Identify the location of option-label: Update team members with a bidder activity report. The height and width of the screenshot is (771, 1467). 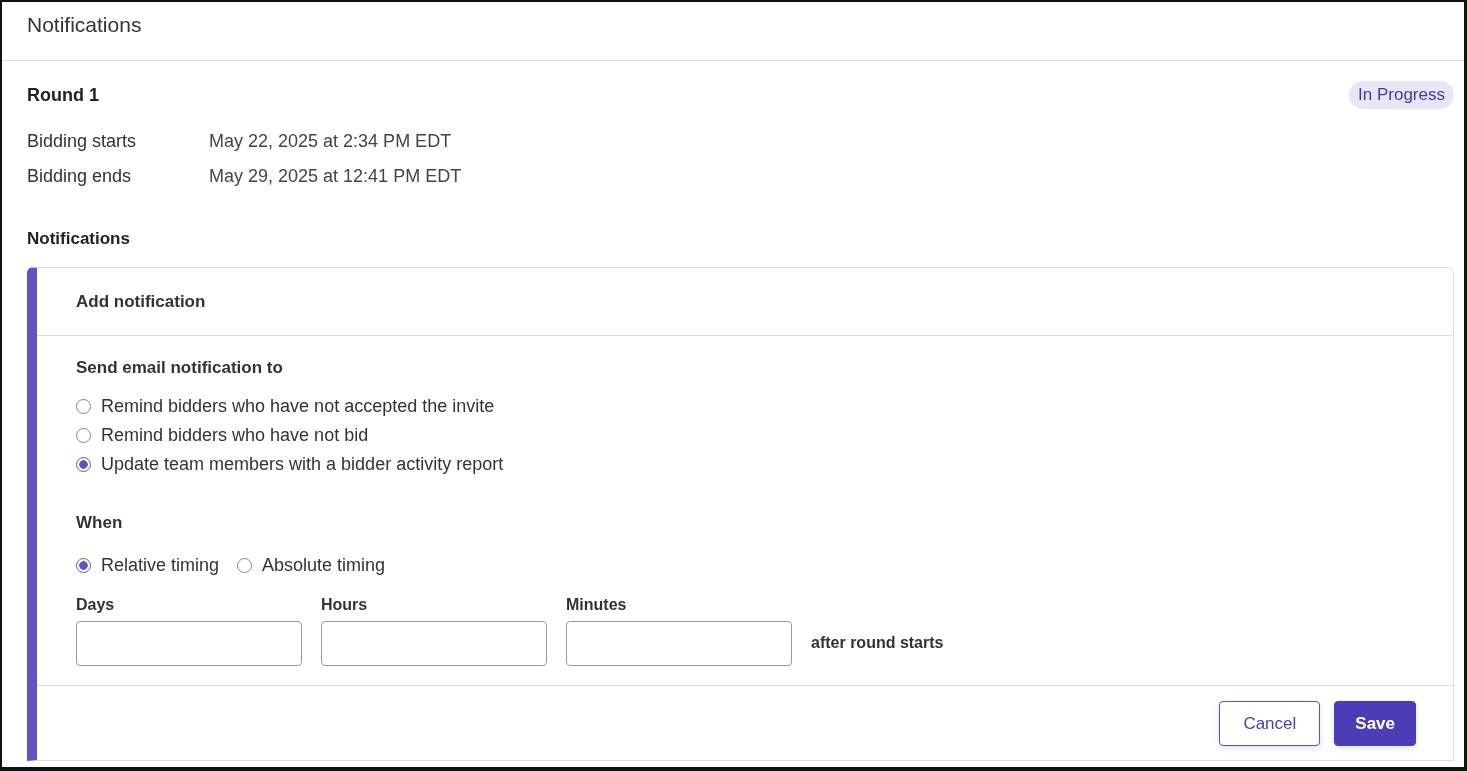
(302, 464).